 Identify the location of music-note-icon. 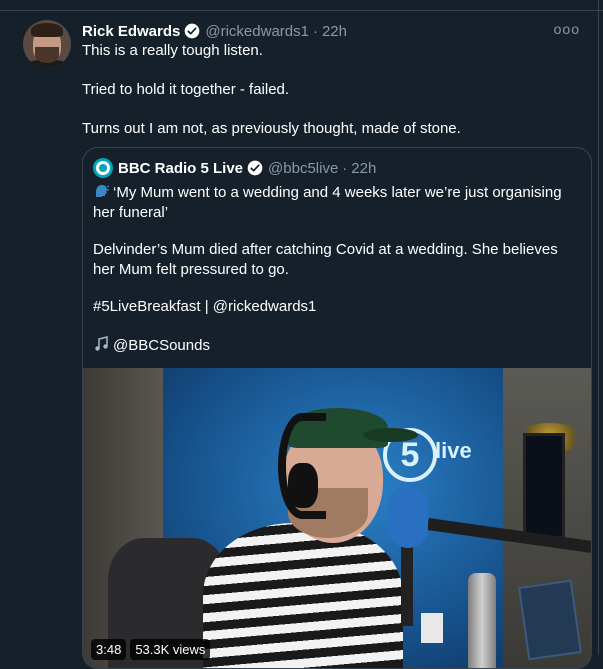
(101, 343).